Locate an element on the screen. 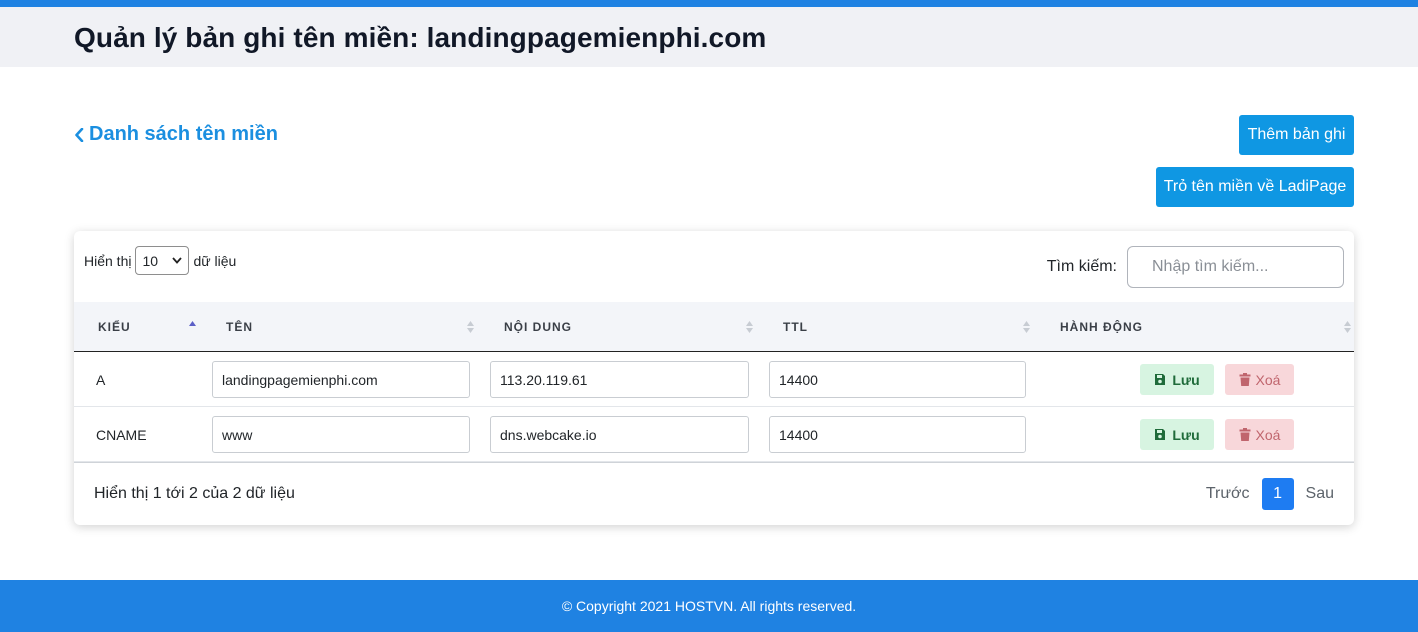 The width and height of the screenshot is (1418, 632). record-type: CNAME is located at coordinates (121, 434).